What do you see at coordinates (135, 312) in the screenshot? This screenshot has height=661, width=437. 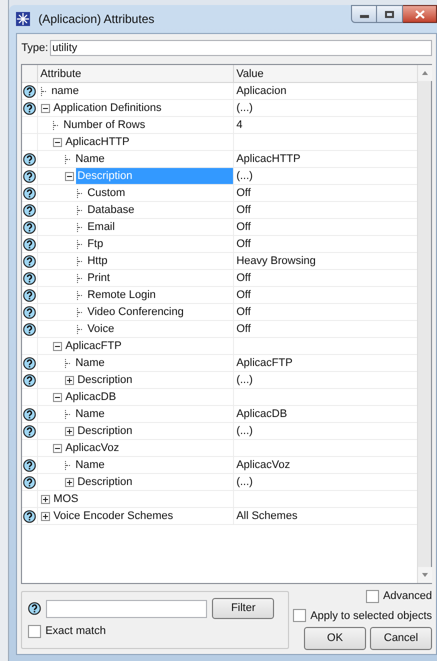 I see `attribute-name: Video Conferencing` at bounding box center [135, 312].